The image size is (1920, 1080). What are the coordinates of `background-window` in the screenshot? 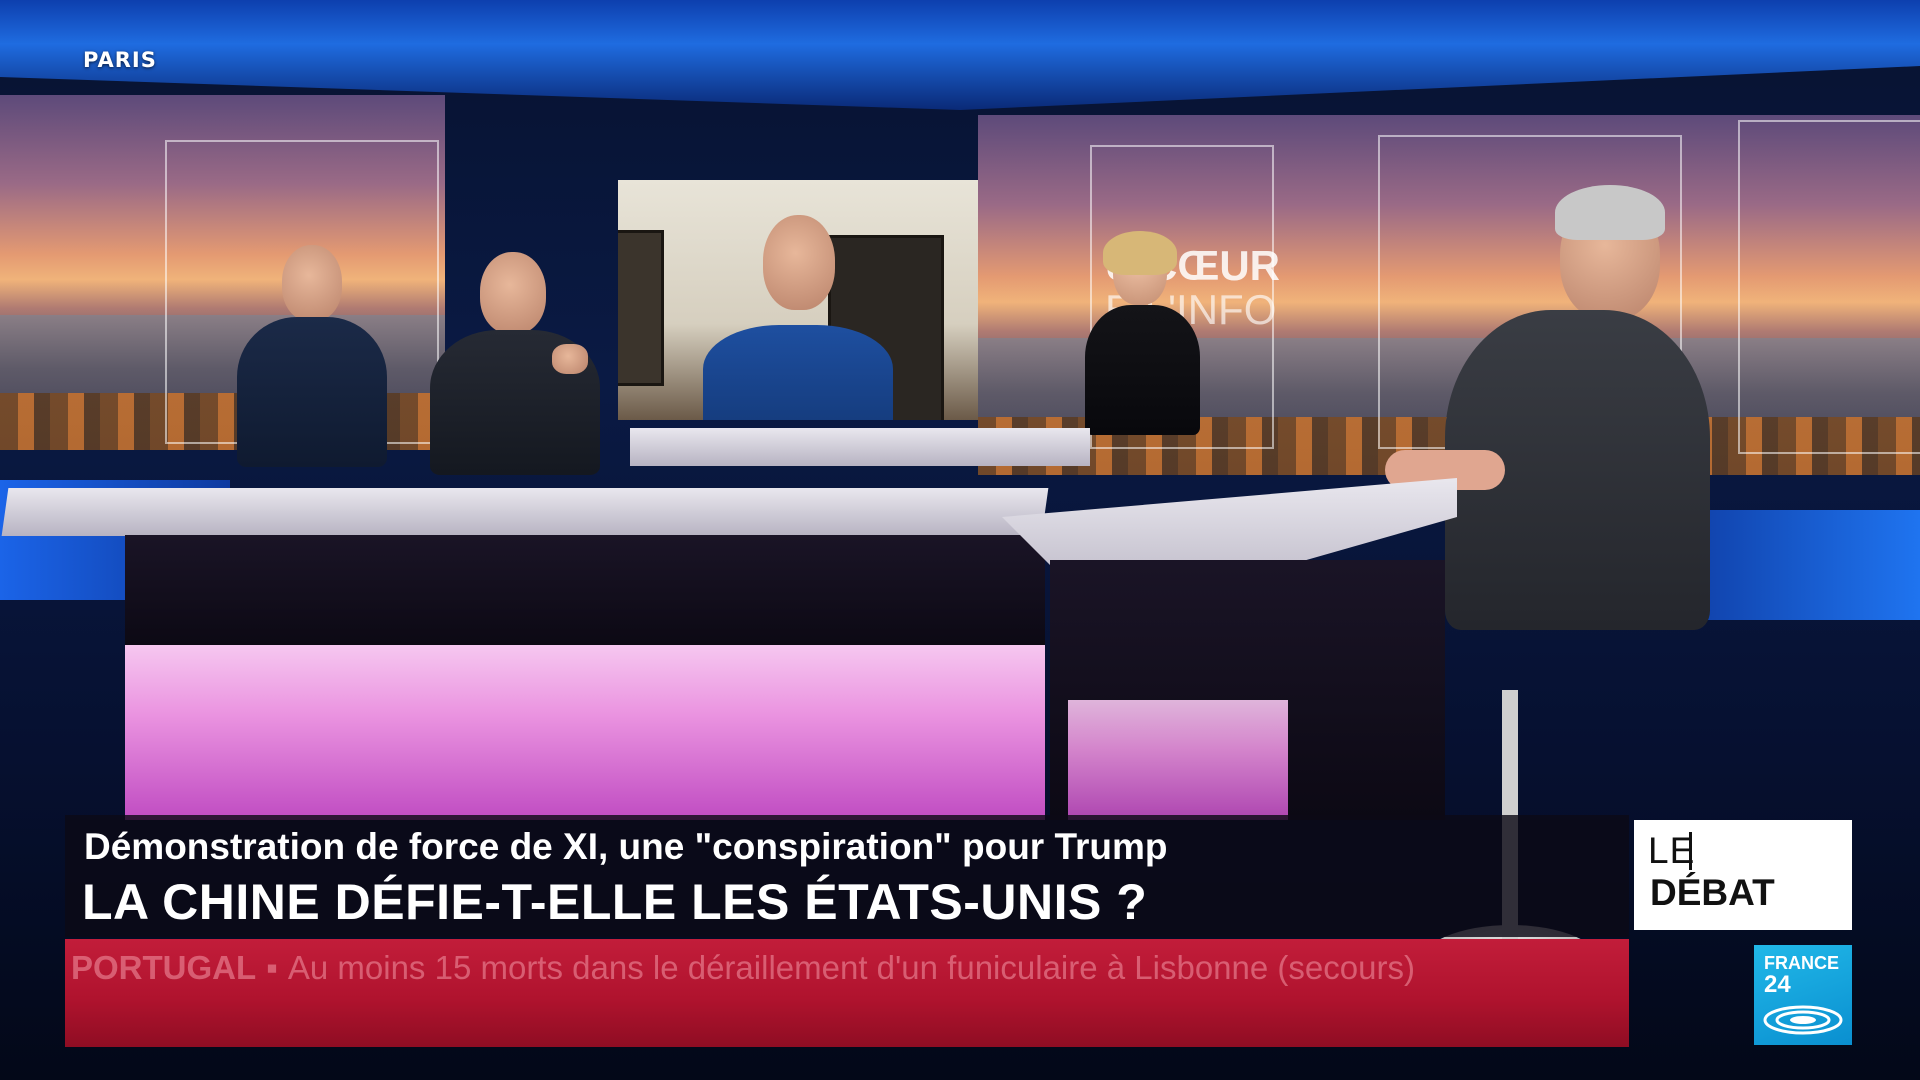 It's located at (641, 308).